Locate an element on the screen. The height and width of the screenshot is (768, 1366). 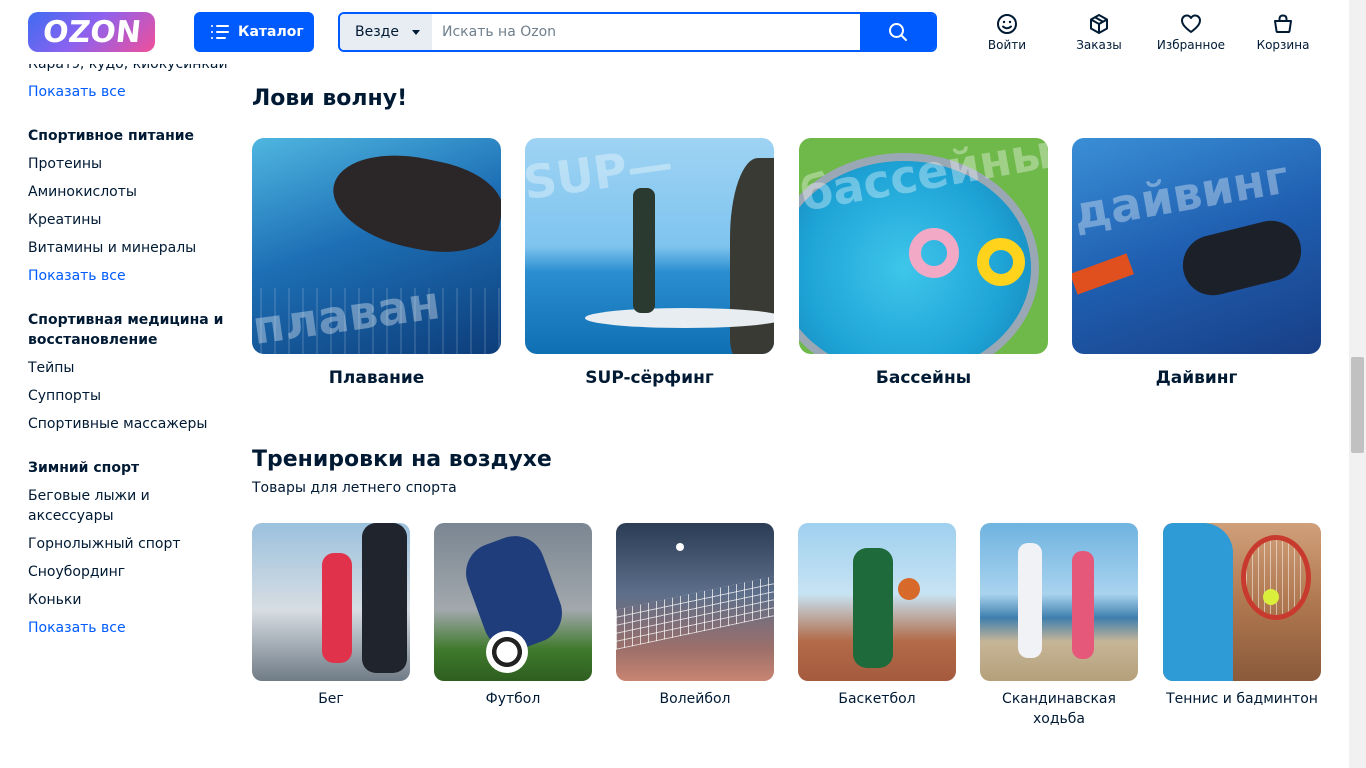
fin-image is located at coordinates (1103, 274).